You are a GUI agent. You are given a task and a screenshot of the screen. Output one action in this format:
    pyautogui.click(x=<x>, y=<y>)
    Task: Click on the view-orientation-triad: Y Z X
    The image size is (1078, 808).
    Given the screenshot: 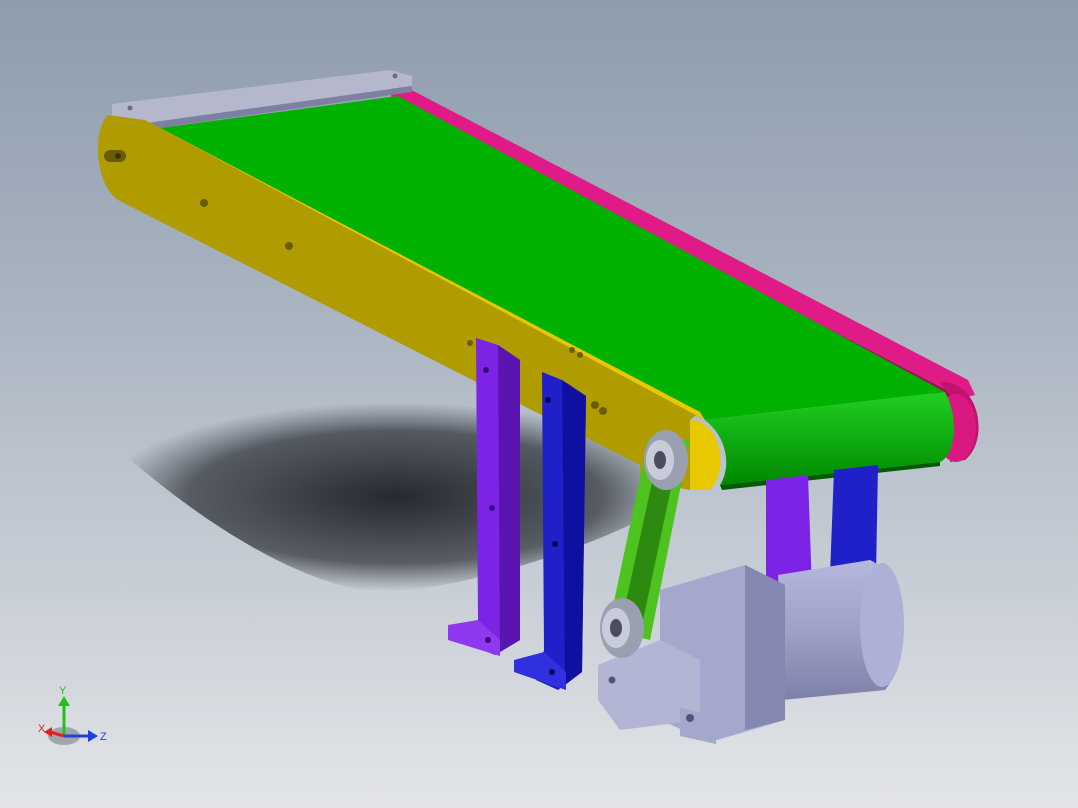 What is the action you would take?
    pyautogui.click(x=75, y=718)
    